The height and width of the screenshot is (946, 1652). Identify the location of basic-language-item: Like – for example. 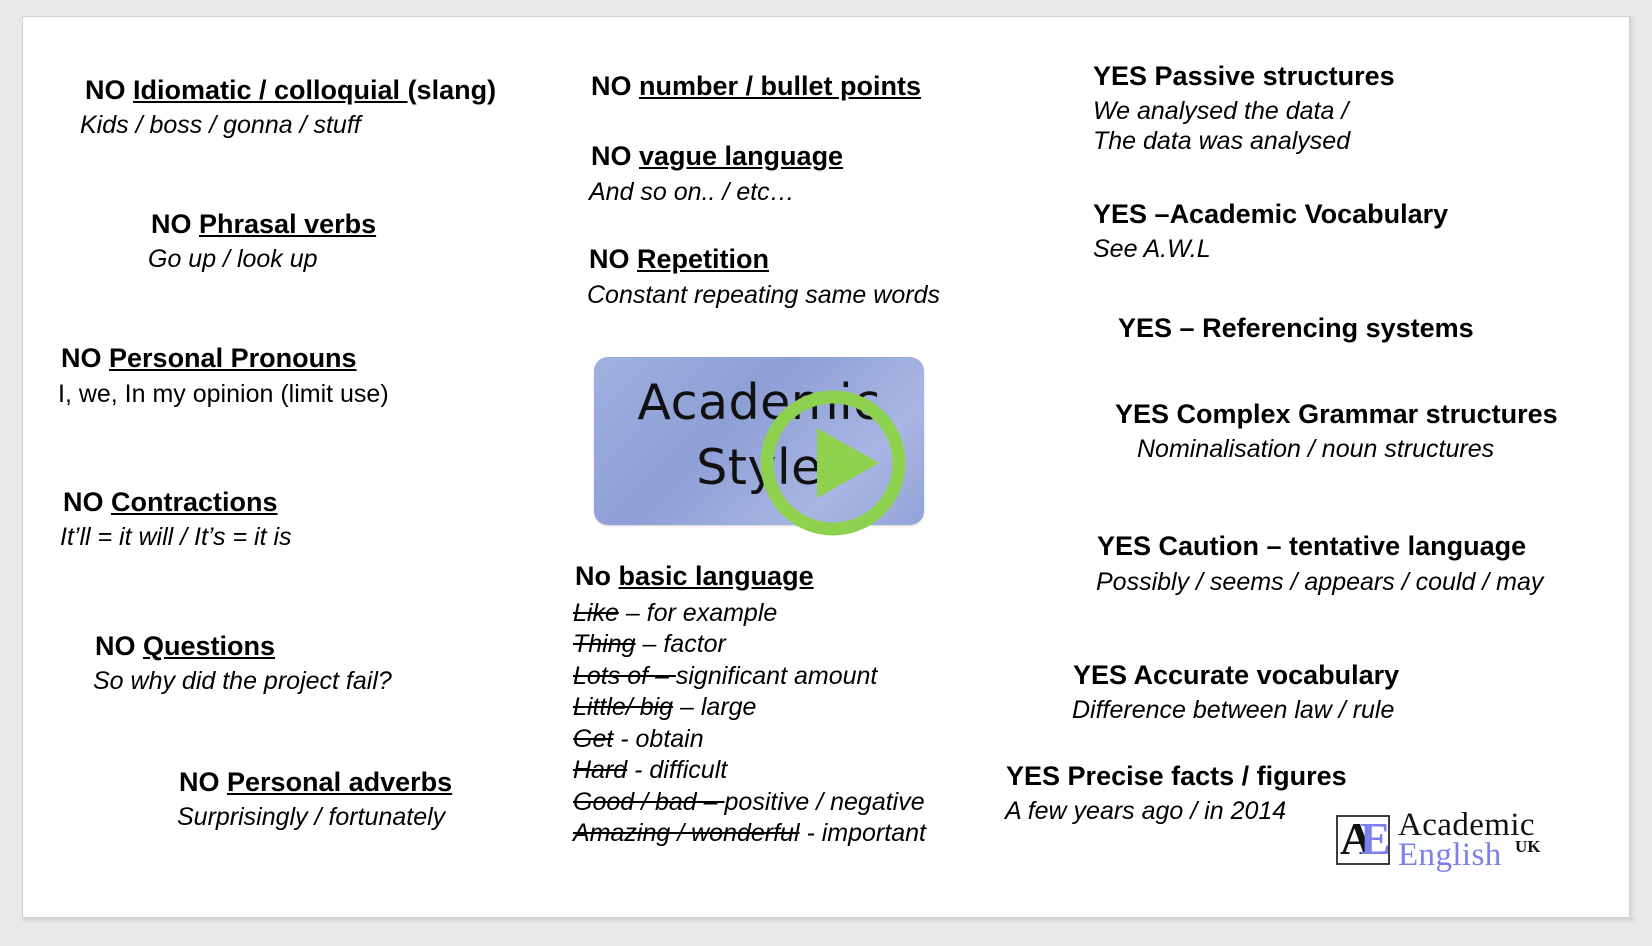
(749, 614).